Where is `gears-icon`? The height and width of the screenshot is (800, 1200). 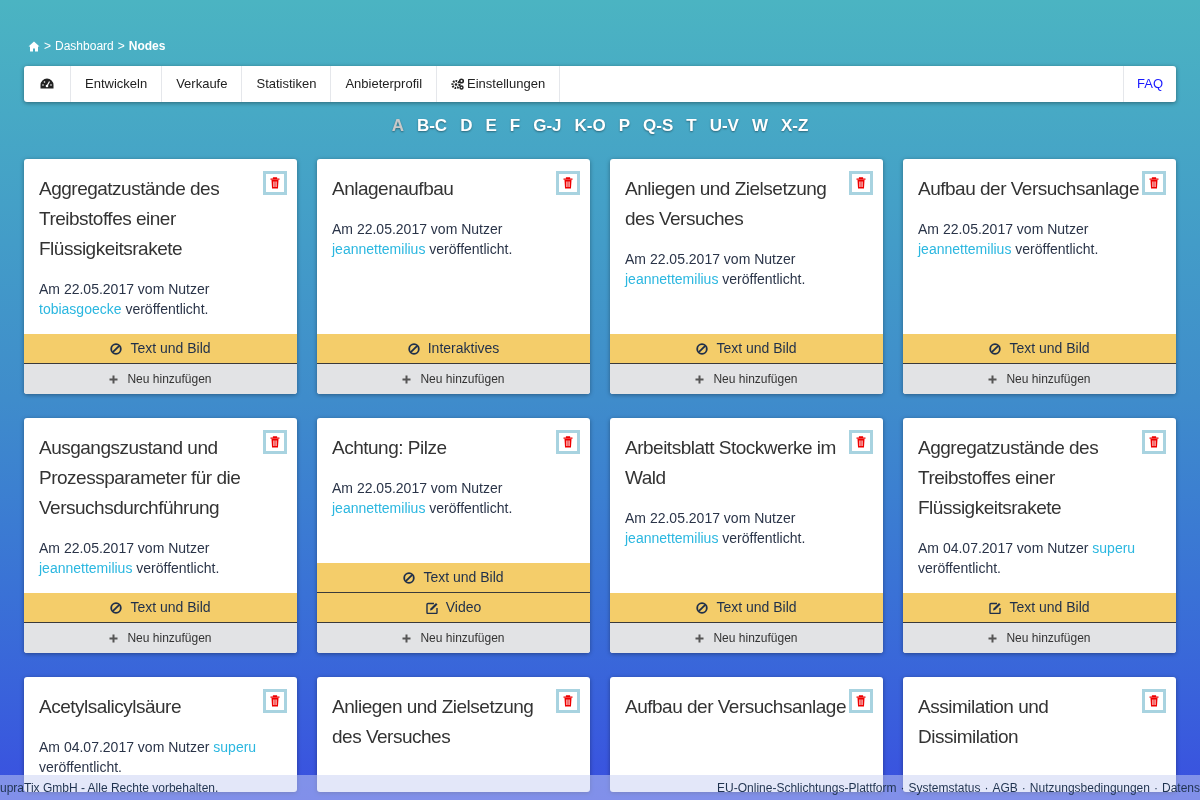 gears-icon is located at coordinates (458, 84).